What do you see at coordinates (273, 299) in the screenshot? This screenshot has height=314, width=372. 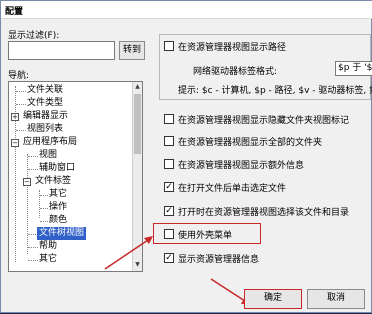 I see `ok-button: 确定` at bounding box center [273, 299].